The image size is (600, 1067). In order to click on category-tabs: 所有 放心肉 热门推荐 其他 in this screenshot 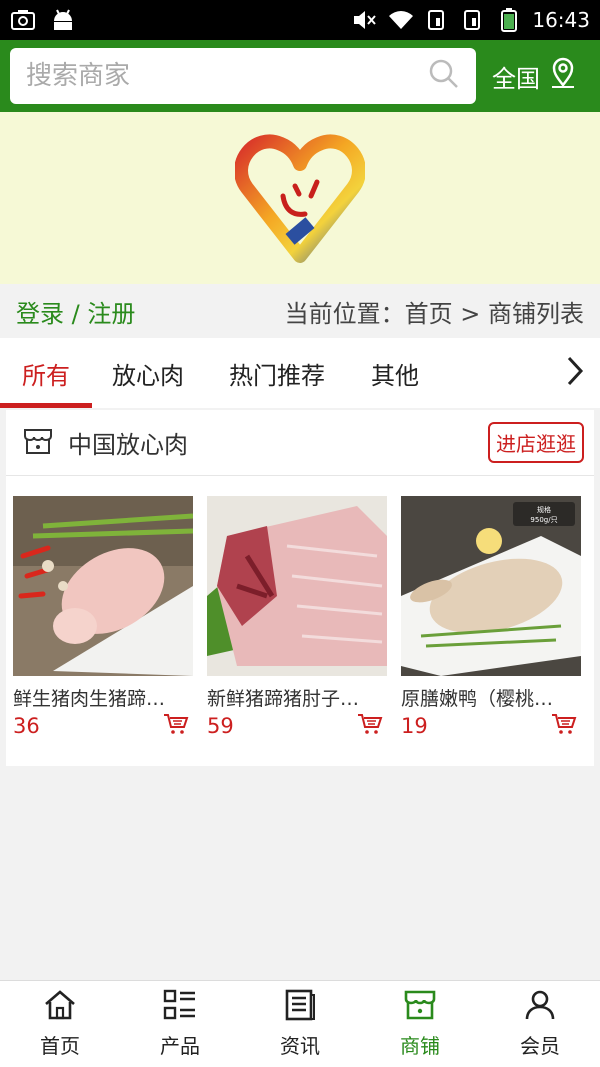, I will do `click(300, 373)`.